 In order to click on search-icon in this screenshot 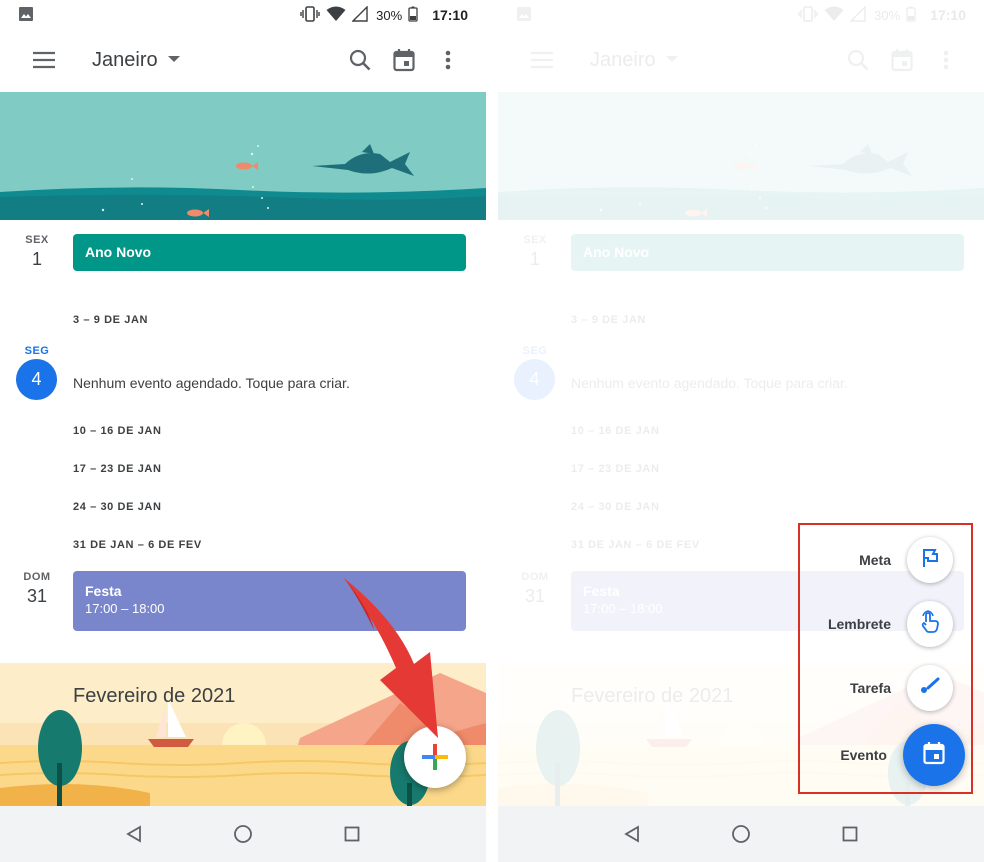, I will do `click(360, 60)`.